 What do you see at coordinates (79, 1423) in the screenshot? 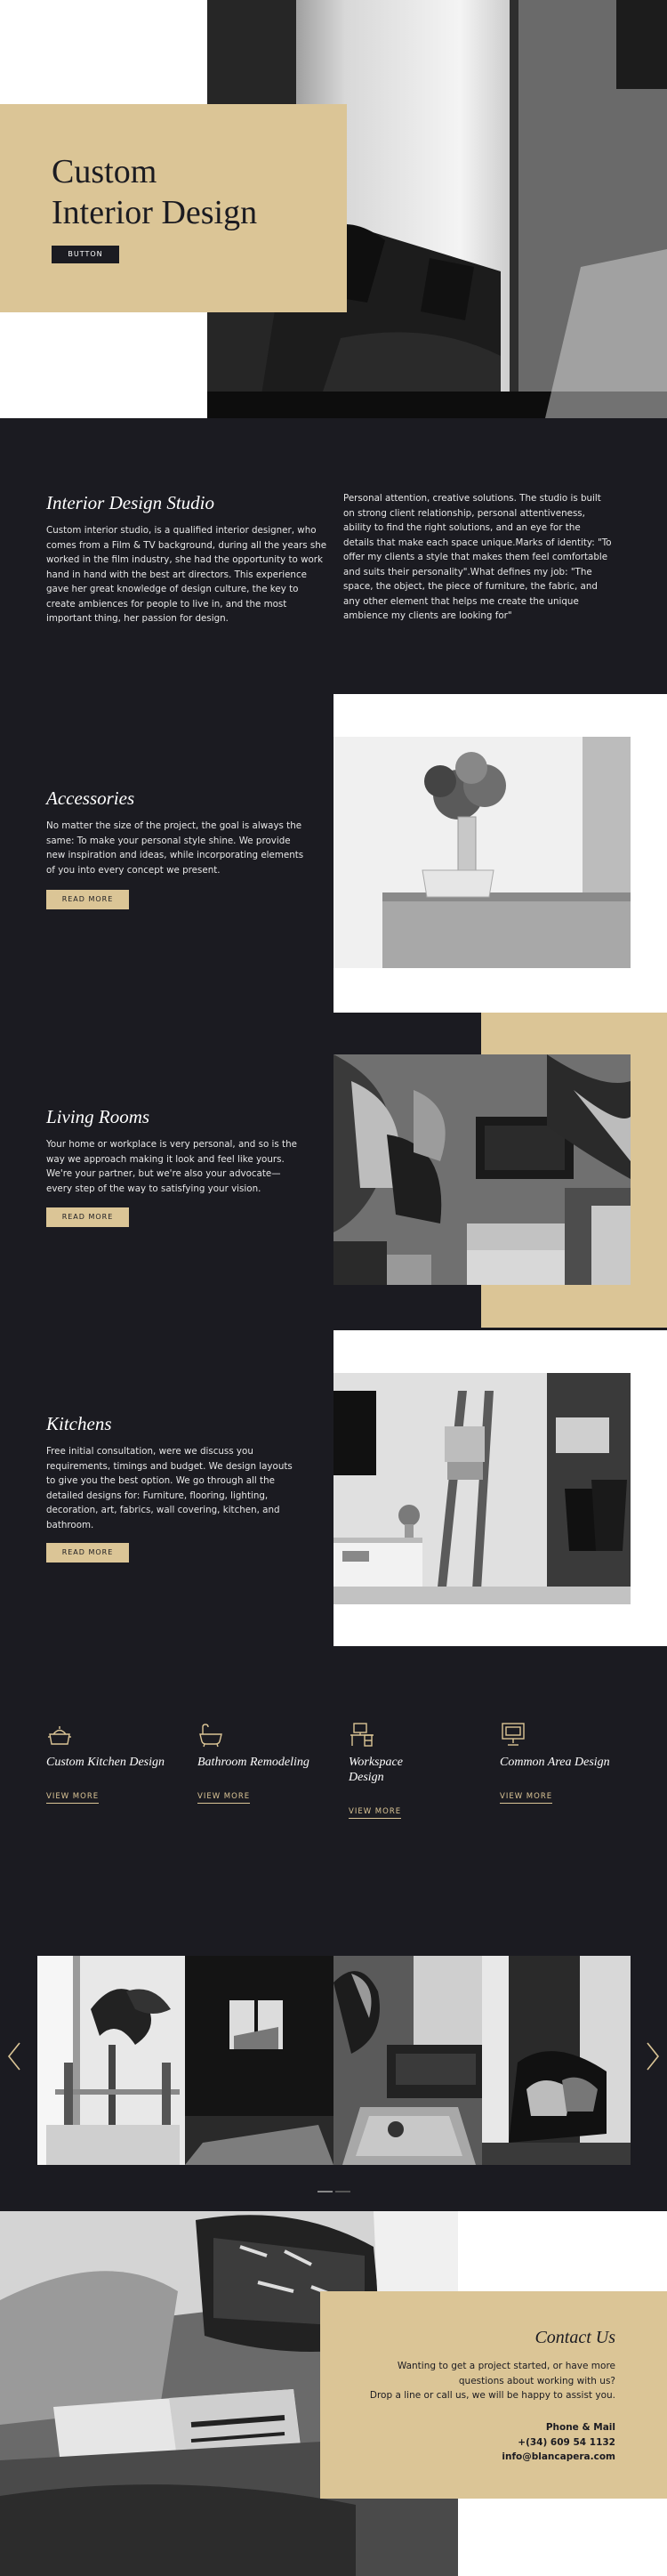
I see `kitchens-title: Kitchens` at bounding box center [79, 1423].